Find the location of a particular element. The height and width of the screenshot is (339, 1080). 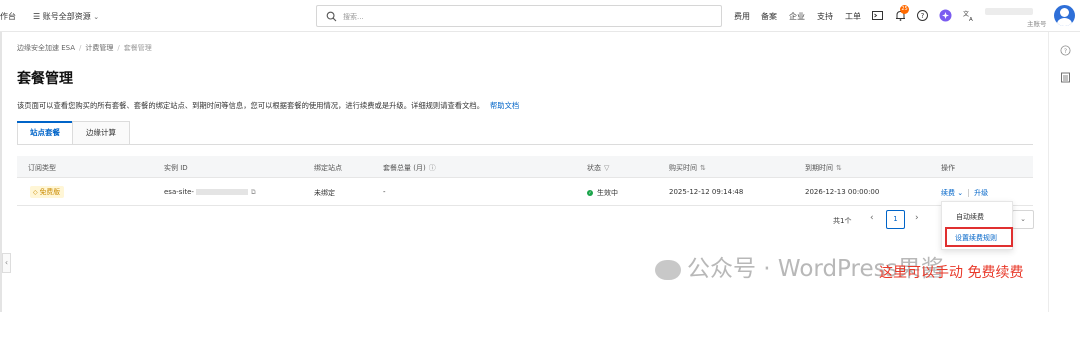

language-icon: 文 A is located at coordinates (968, 15).